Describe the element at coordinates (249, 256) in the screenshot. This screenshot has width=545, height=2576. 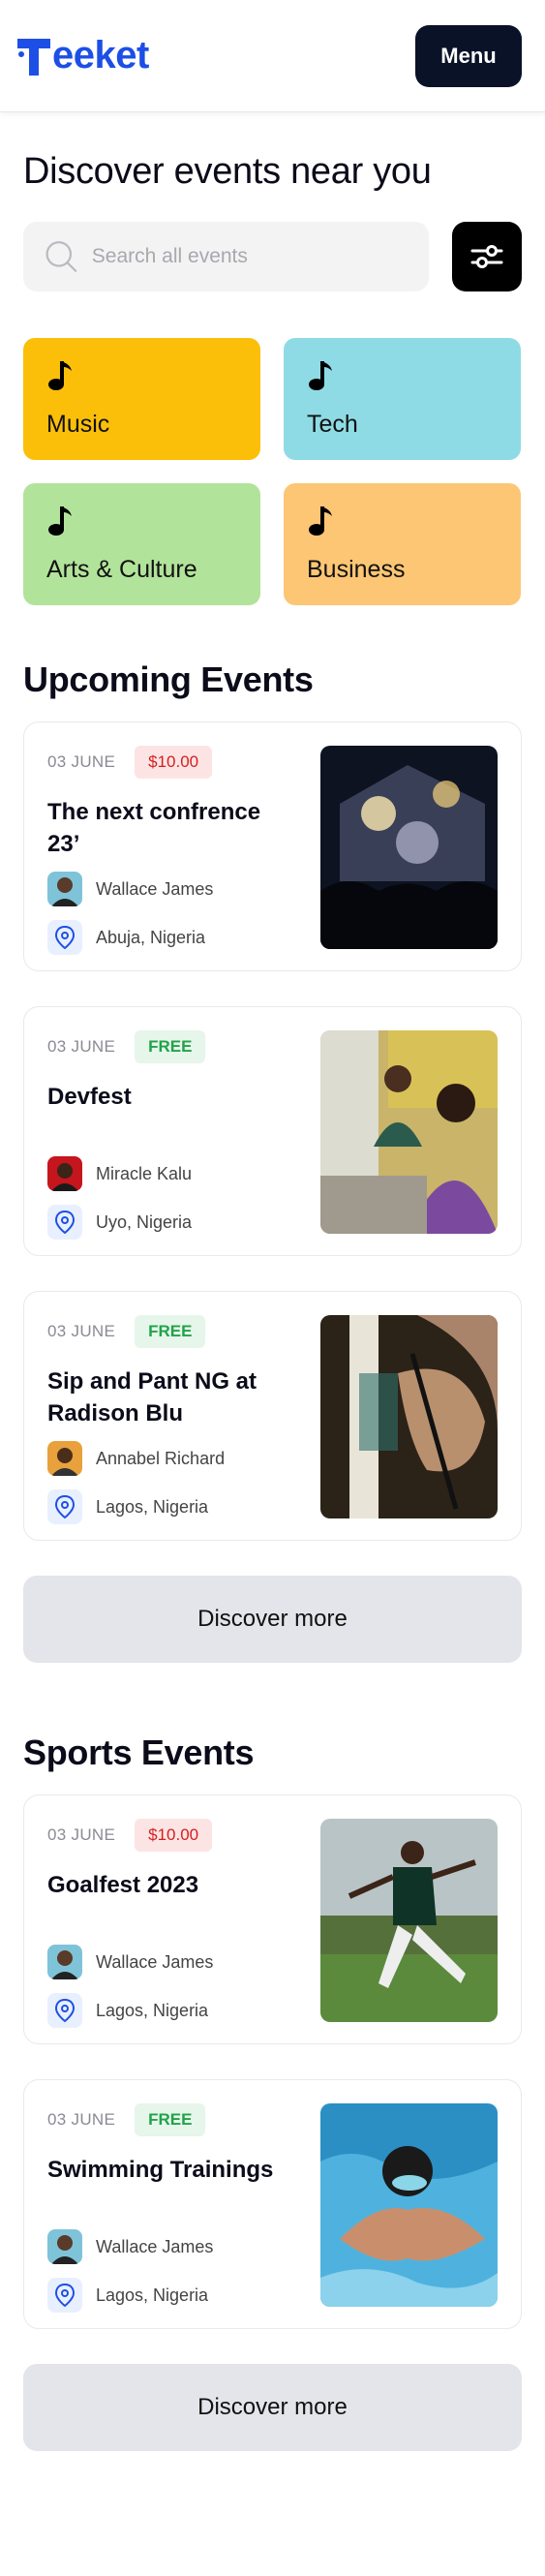
I see `search-input` at that location.